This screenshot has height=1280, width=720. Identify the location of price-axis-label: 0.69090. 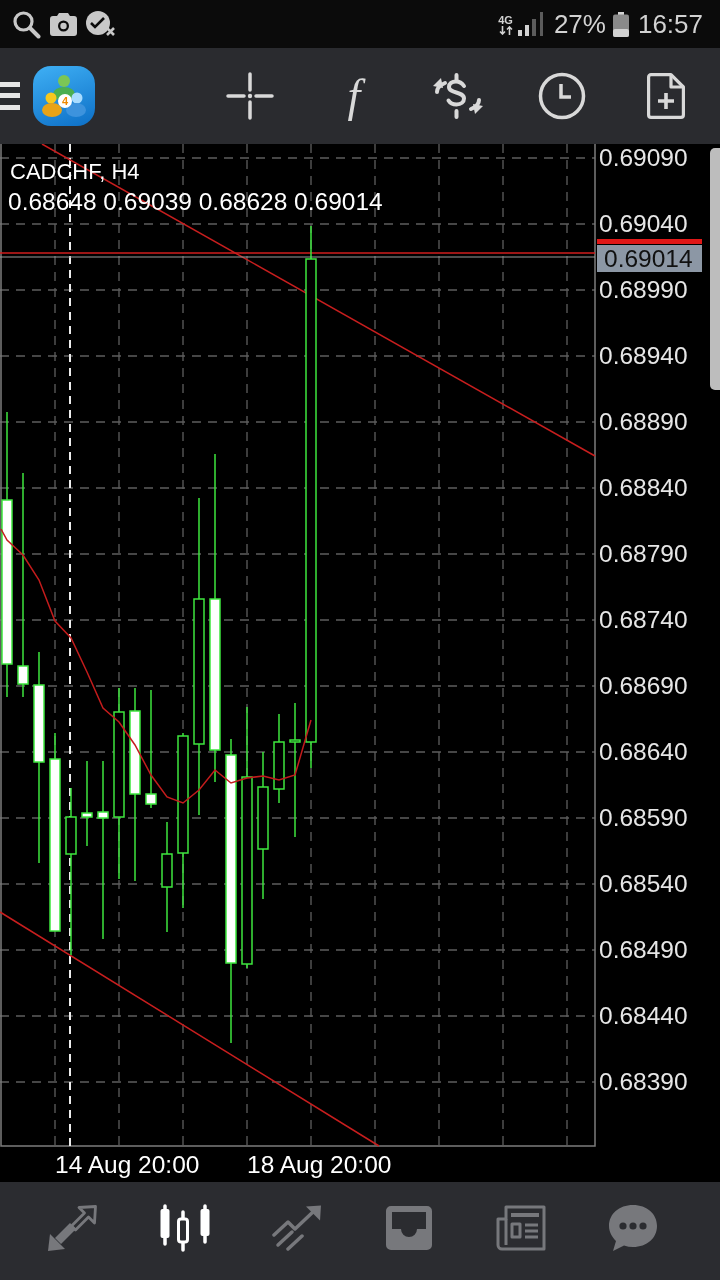
(643, 158).